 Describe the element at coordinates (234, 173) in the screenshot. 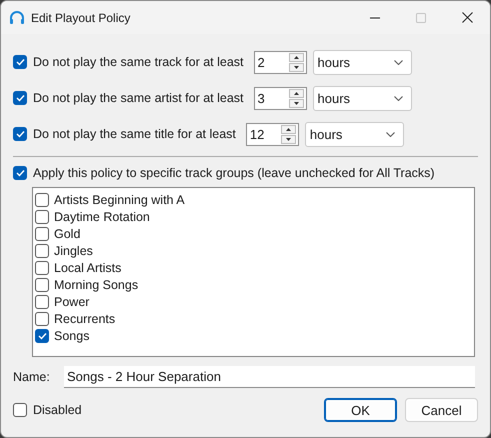

I see `apply-groups-label: Apply this policy to specific track groups (leave unchecked for All Tracks)` at that location.